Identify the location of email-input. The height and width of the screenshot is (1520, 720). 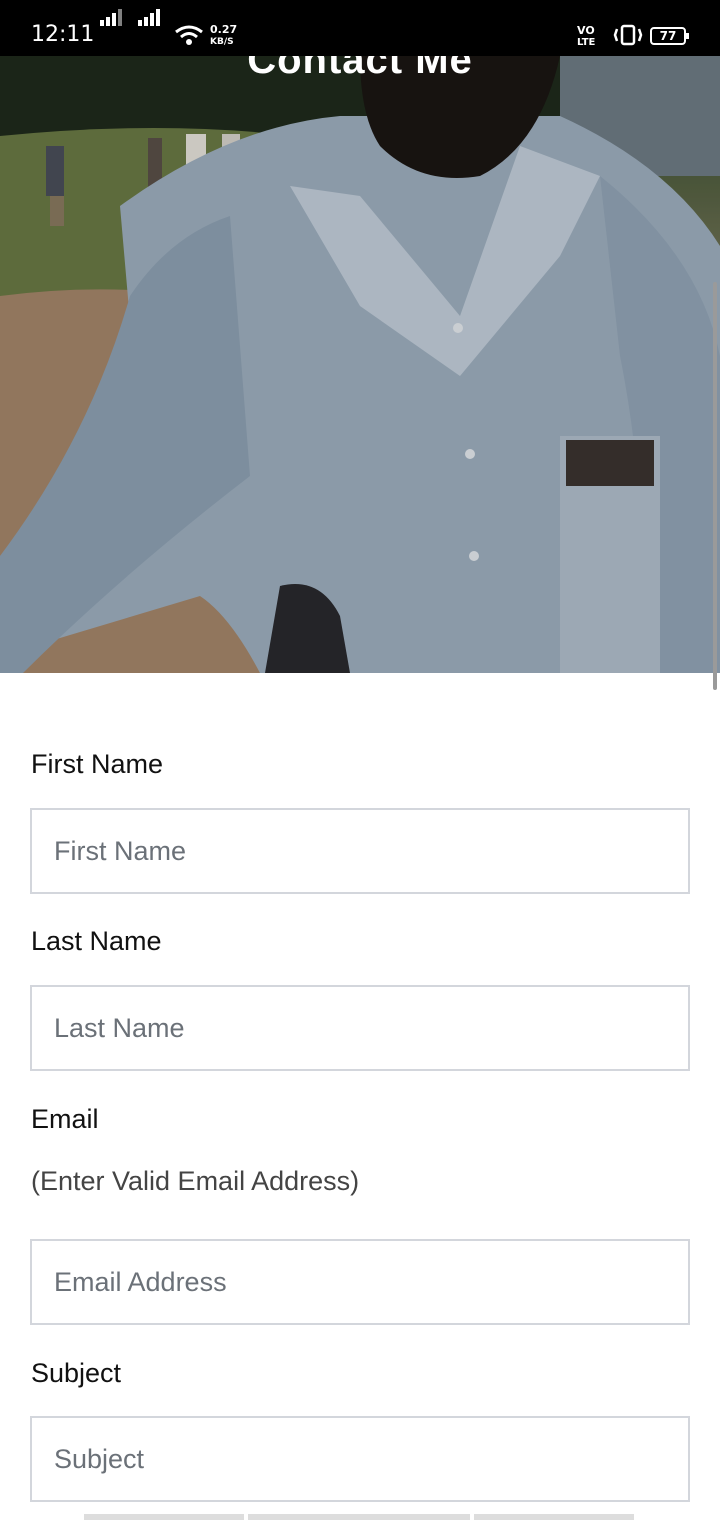
(360, 1282).